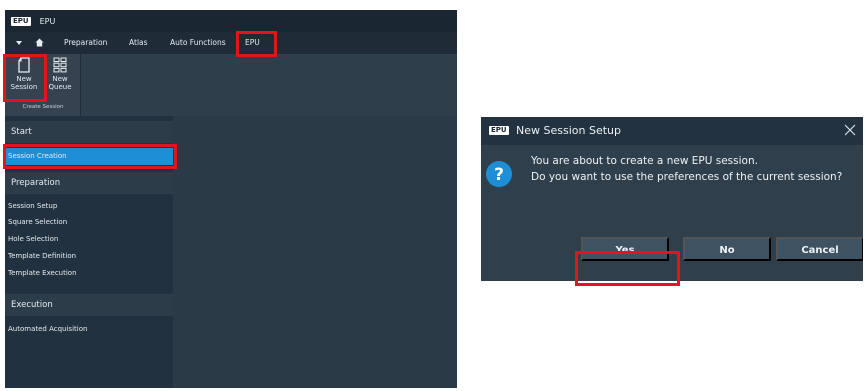 The width and height of the screenshot is (867, 391). What do you see at coordinates (60, 65) in the screenshot?
I see `grid-icon` at bounding box center [60, 65].